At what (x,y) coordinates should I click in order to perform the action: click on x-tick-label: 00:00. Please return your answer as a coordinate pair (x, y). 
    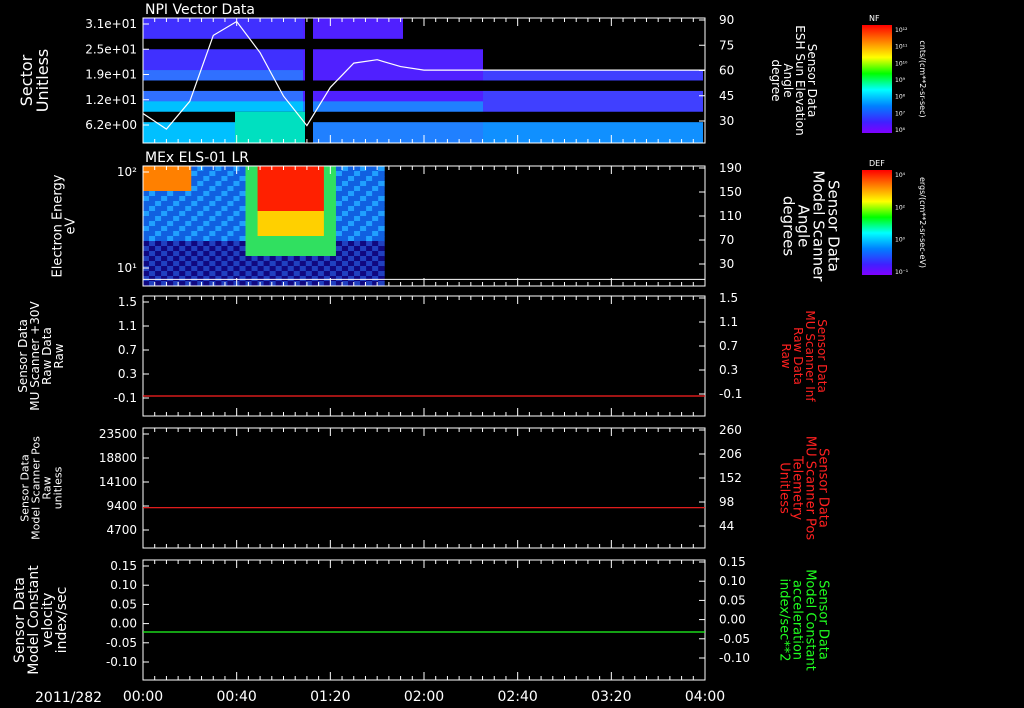
    Looking at the image, I should click on (143, 697).